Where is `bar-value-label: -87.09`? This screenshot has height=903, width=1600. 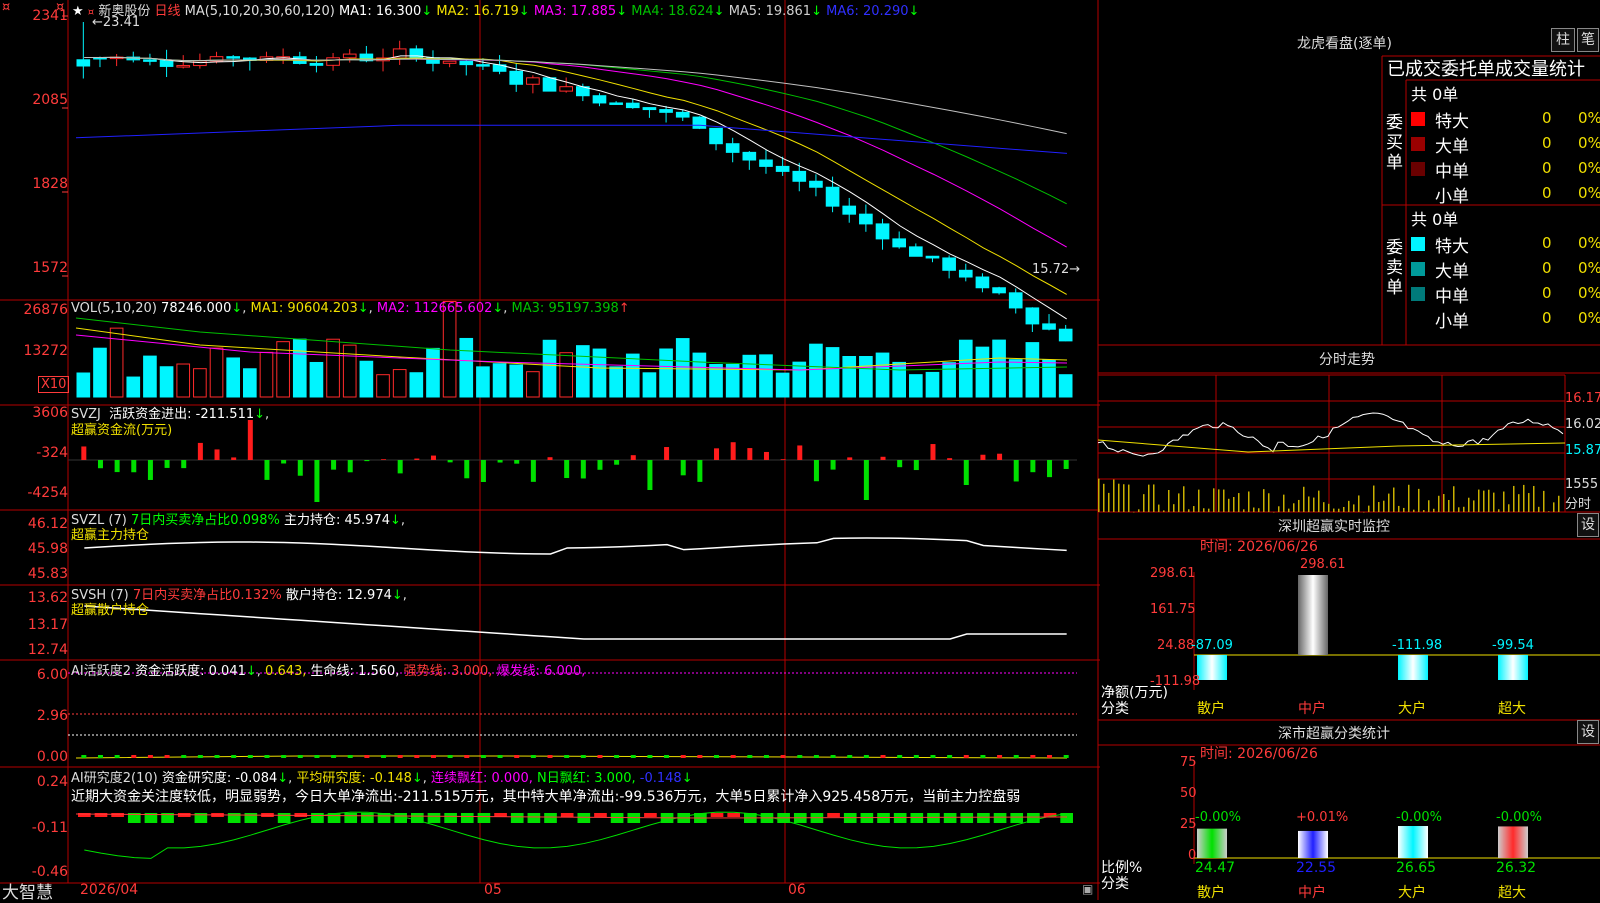
bar-value-label: -87.09 is located at coordinates (1212, 645).